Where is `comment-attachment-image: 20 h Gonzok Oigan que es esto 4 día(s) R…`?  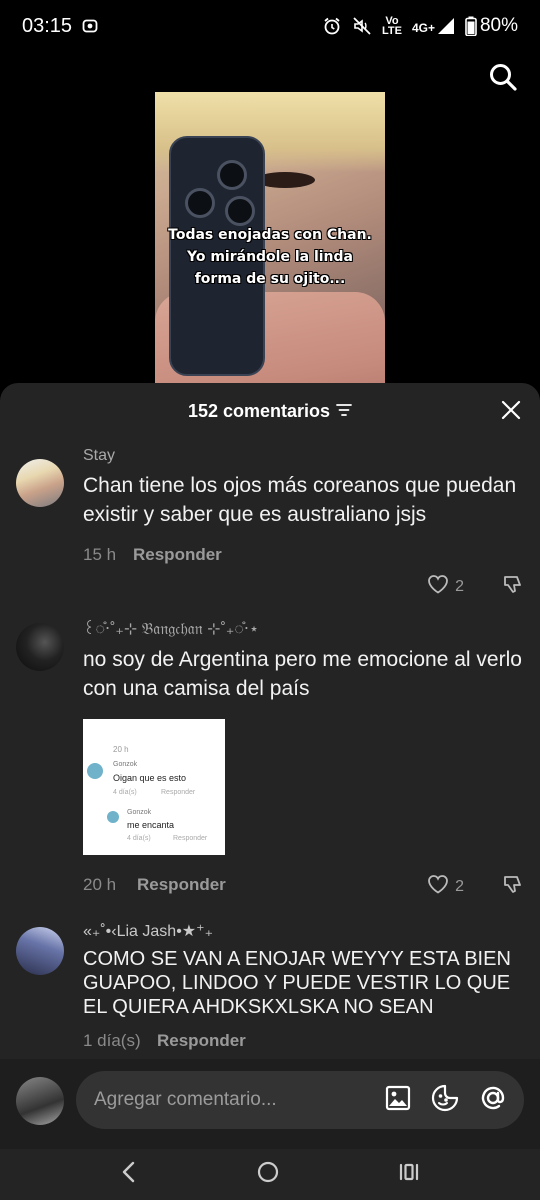 comment-attachment-image: 20 h Gonzok Oigan que es esto 4 día(s) R… is located at coordinates (154, 787).